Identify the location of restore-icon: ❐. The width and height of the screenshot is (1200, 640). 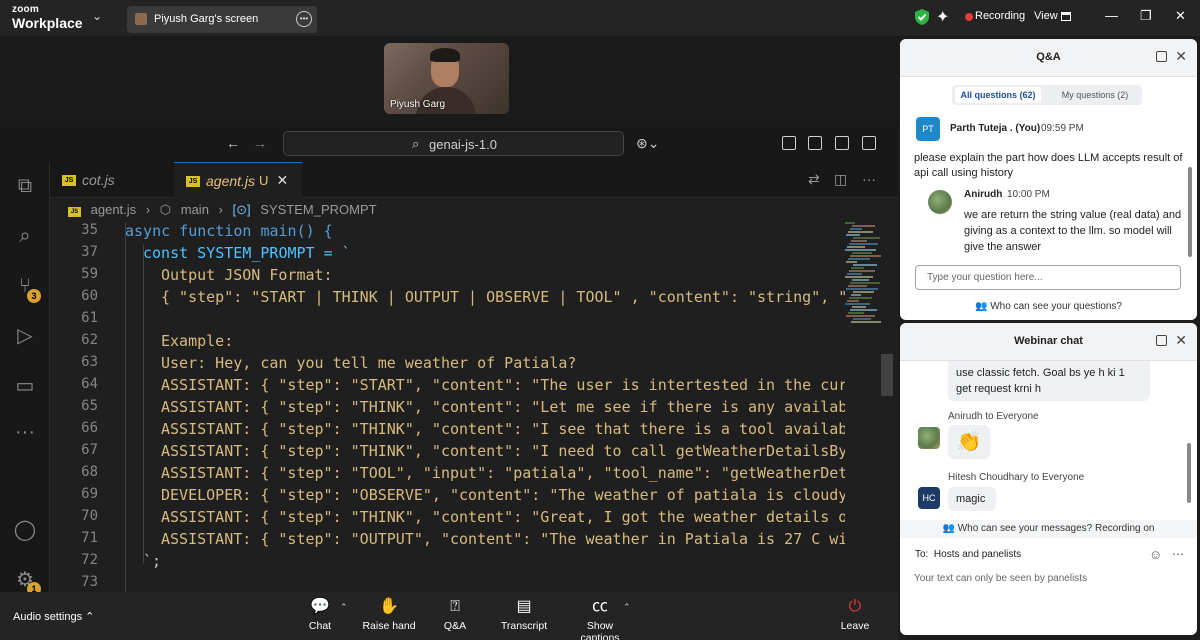
(1146, 16).